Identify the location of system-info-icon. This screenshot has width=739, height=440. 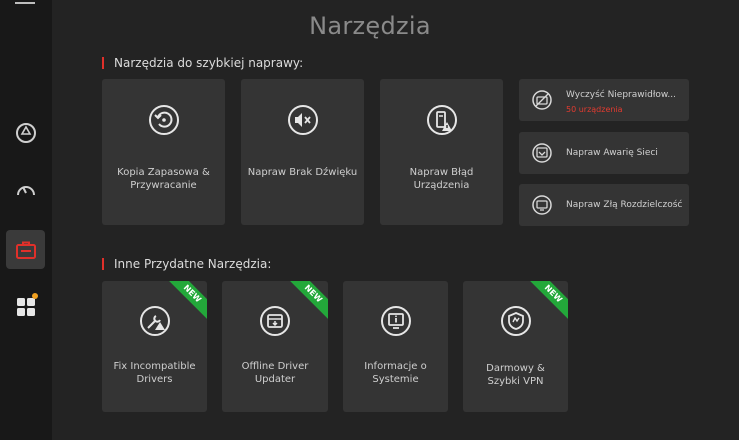
(396, 323).